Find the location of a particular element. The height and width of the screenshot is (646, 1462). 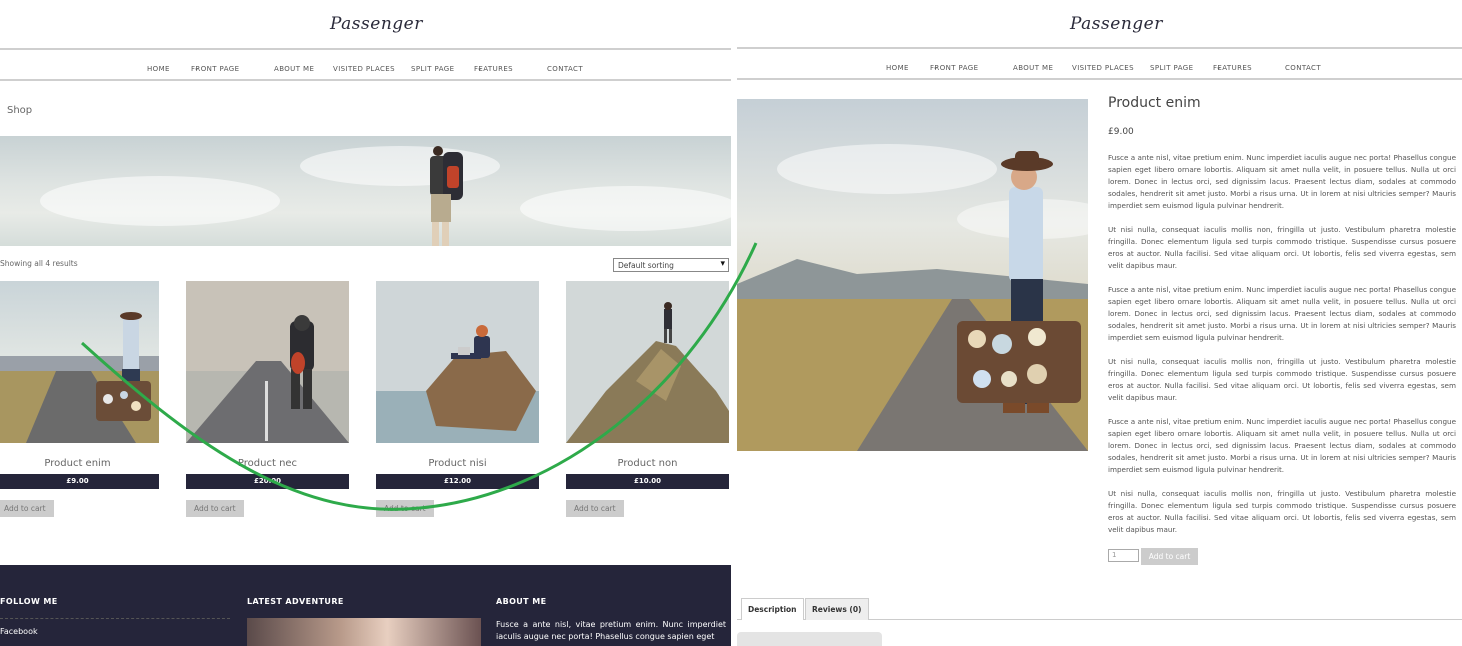

select-arrow-icon: ▾ is located at coordinates (722, 264).